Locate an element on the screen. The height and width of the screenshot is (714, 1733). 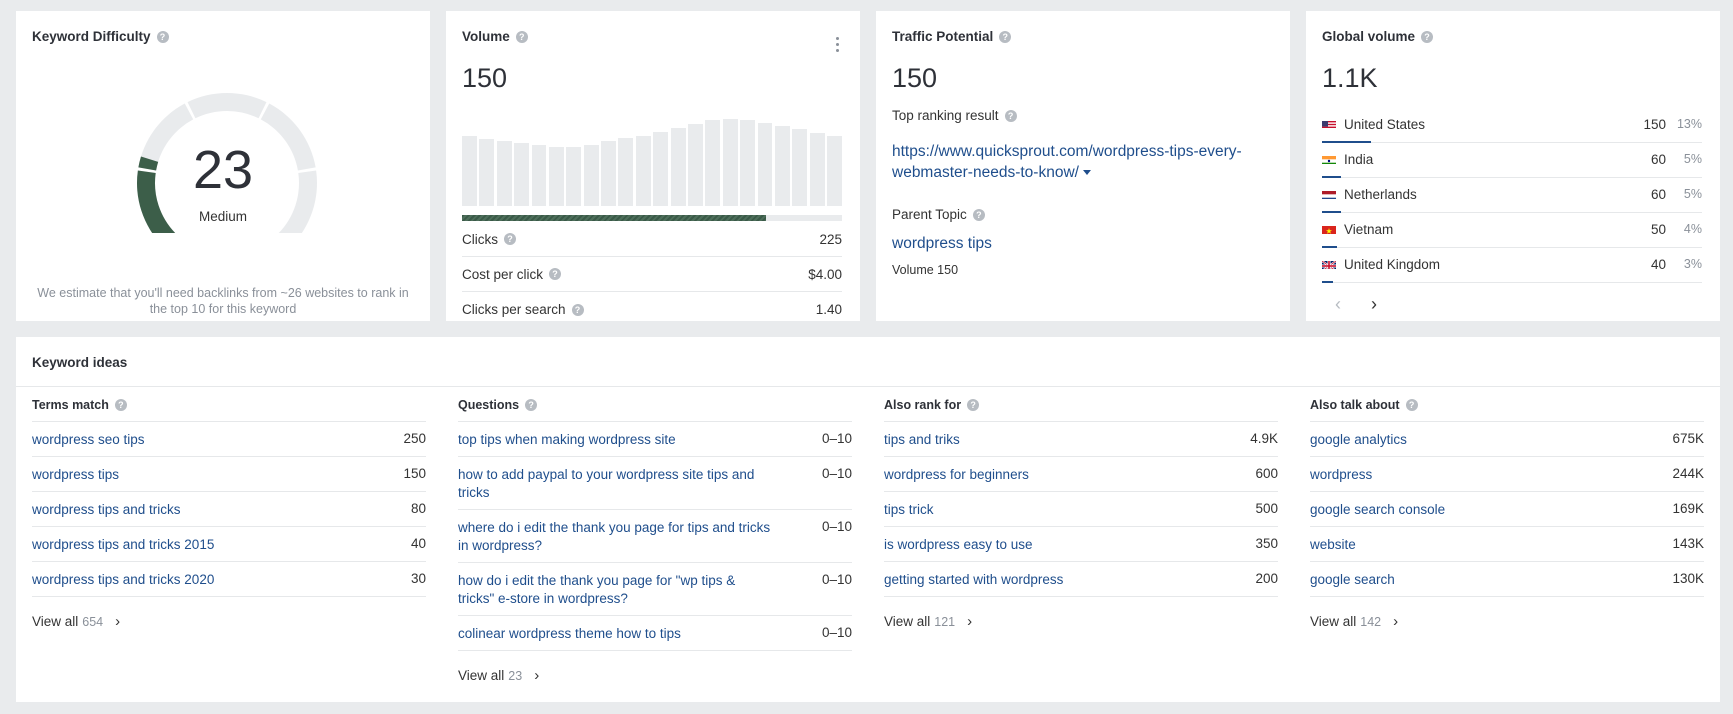
next-page-icon: › is located at coordinates (1374, 304).